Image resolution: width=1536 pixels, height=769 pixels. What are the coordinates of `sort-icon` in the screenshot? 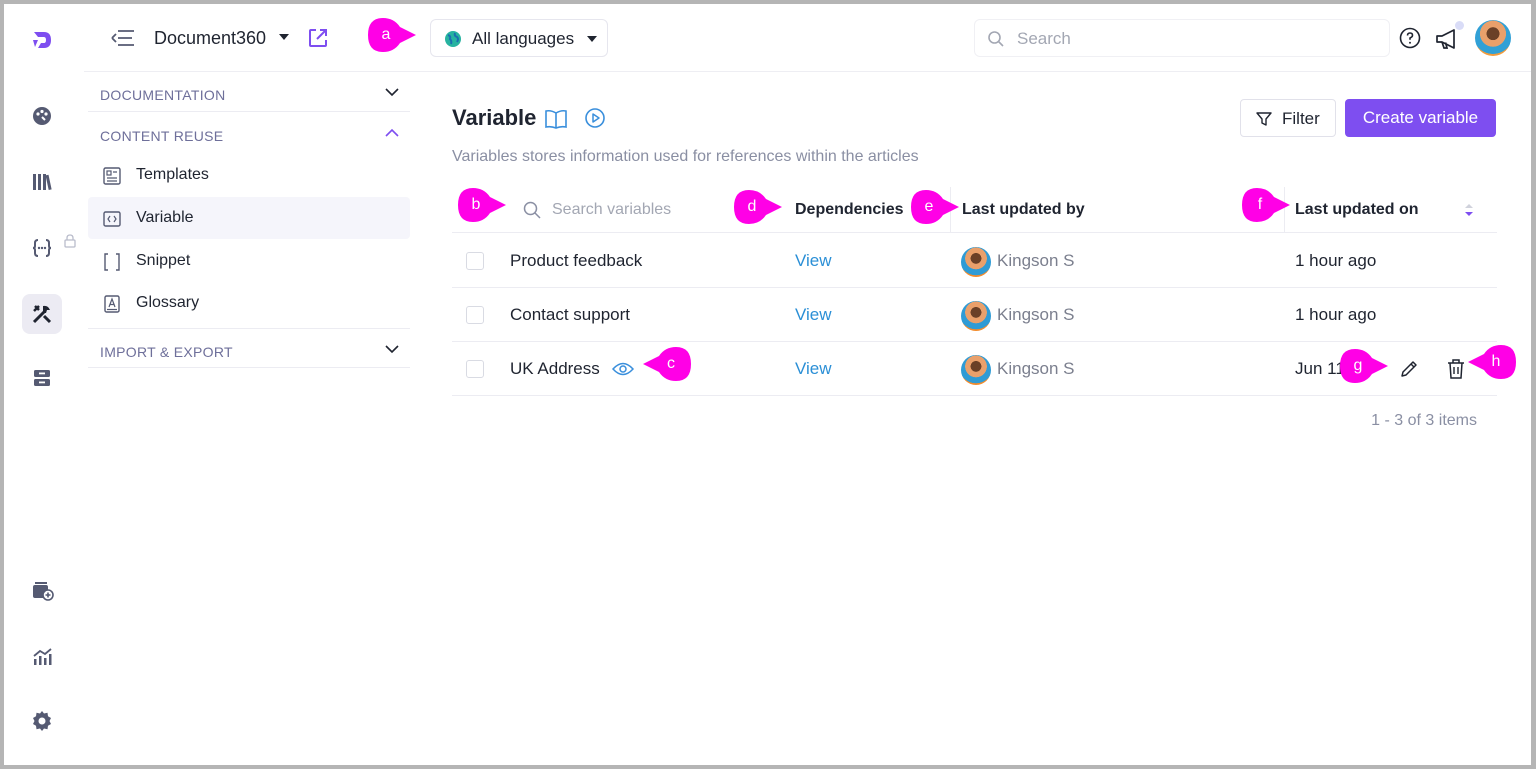 It's located at (1469, 210).